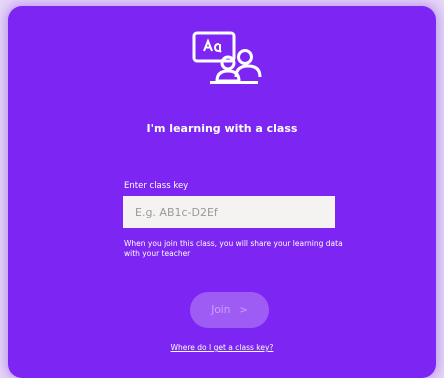 This screenshot has height=378, width=444. I want to click on chevron-right-icon: >, so click(243, 310).